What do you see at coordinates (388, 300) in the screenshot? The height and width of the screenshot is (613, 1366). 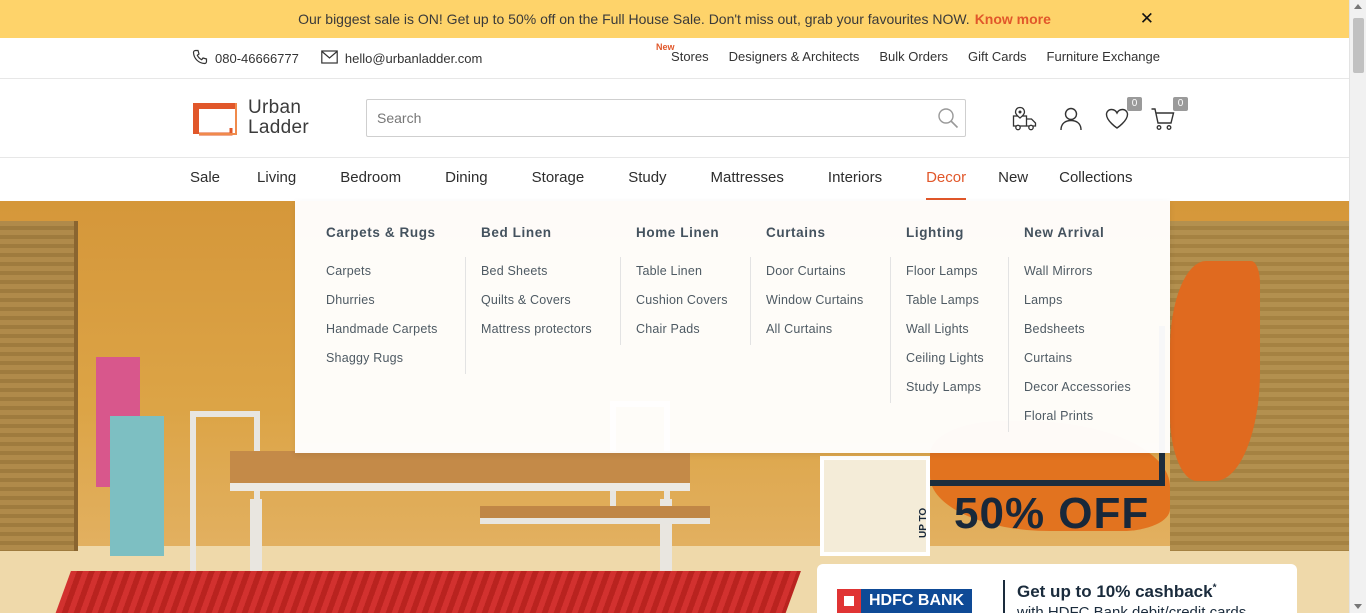 I see `menu-link-dhurries: Dhurries` at bounding box center [388, 300].